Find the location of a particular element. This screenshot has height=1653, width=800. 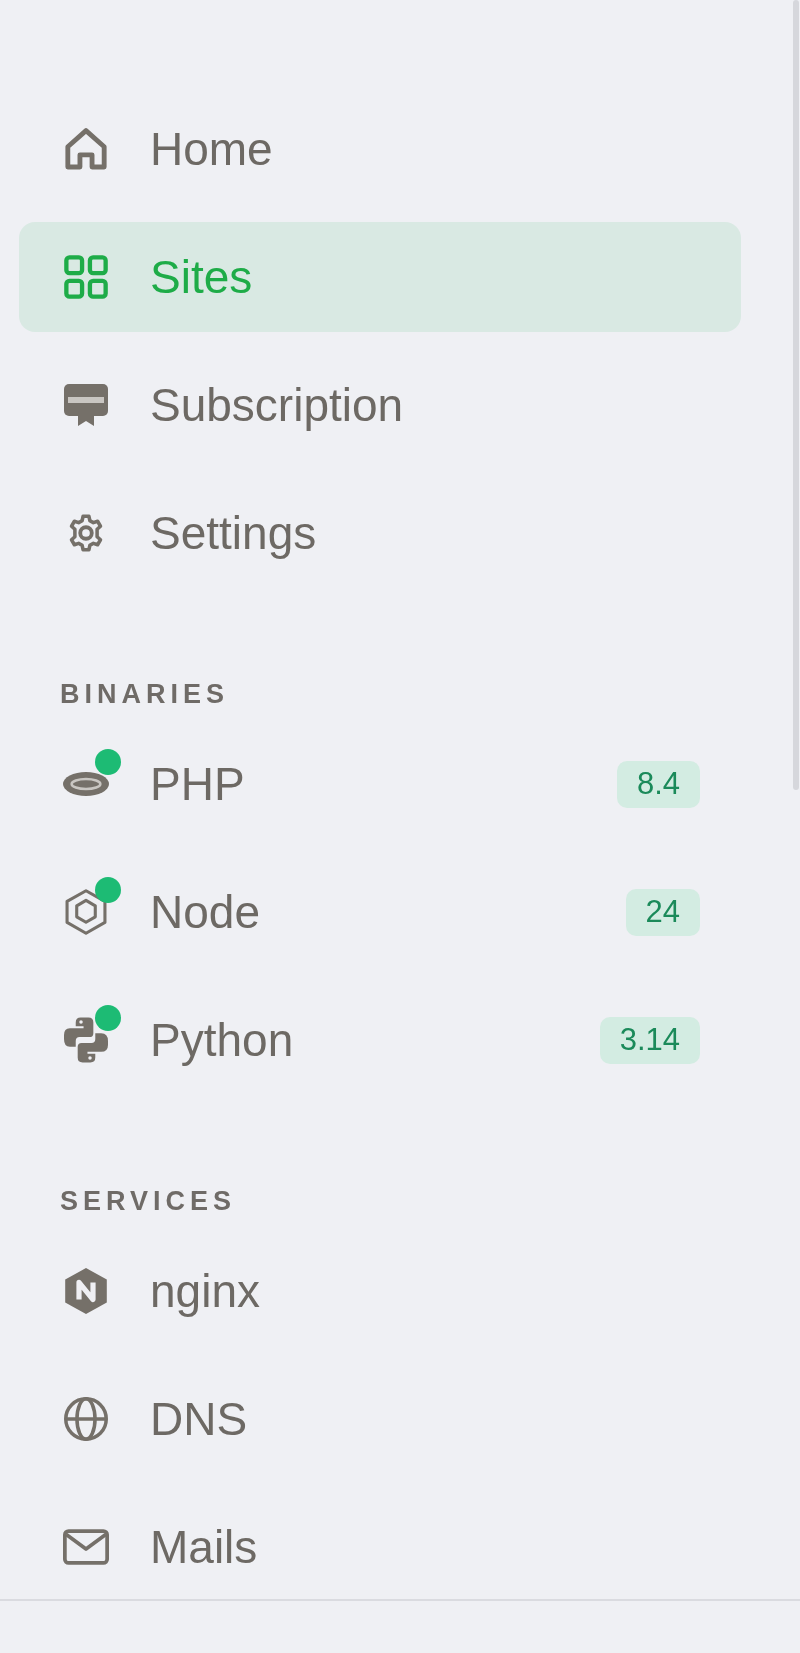

hexagon-logo-icon is located at coordinates (86, 1291).